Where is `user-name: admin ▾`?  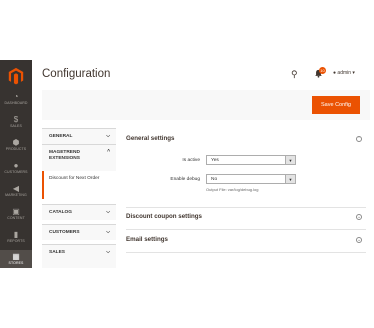
user-name: admin ▾ is located at coordinates (346, 73).